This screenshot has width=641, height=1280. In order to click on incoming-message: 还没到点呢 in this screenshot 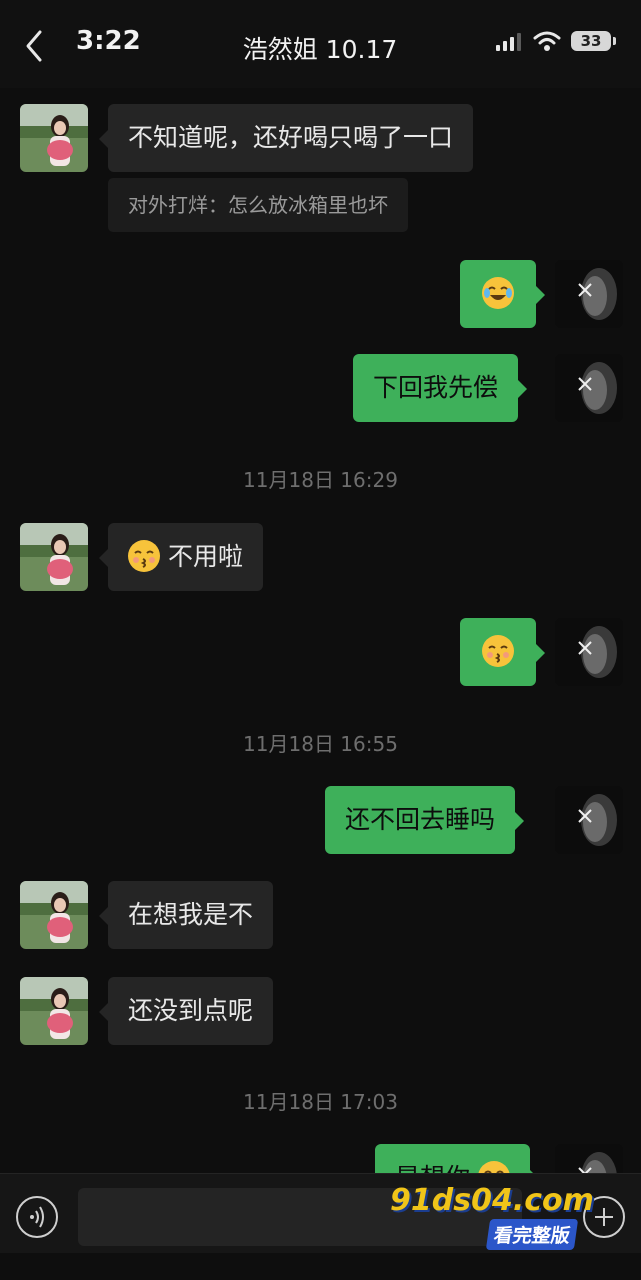, I will do `click(186, 1011)`.